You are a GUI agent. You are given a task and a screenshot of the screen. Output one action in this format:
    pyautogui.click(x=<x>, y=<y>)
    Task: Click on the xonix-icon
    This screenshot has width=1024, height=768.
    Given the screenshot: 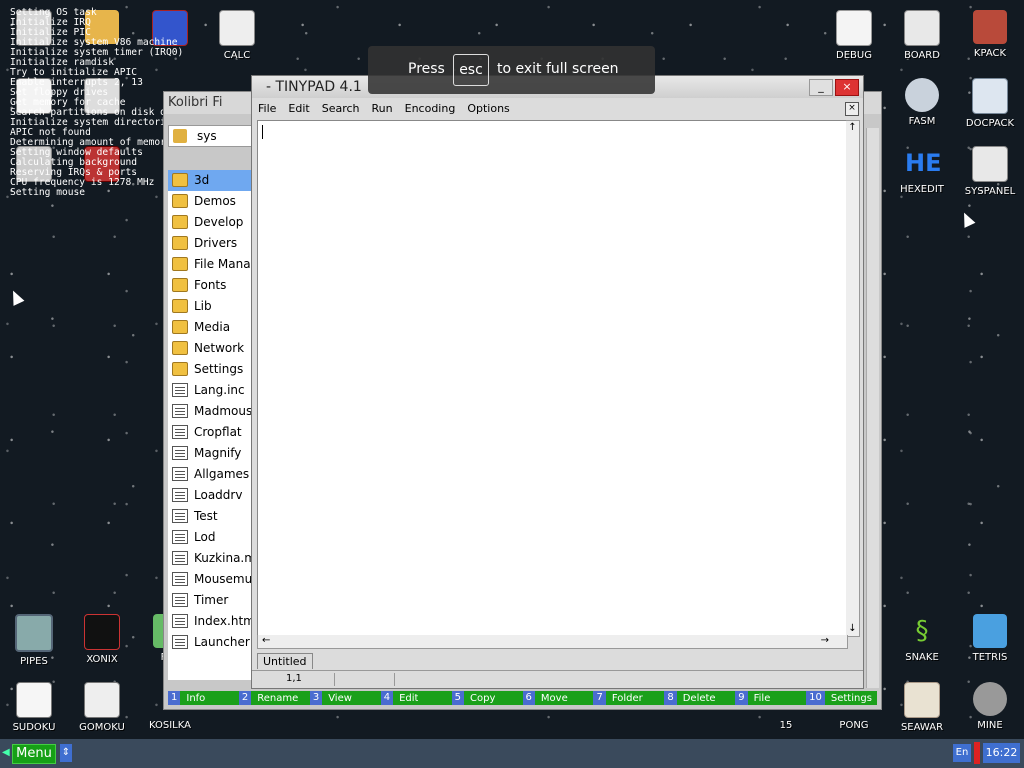 What is the action you would take?
    pyautogui.click(x=102, y=632)
    